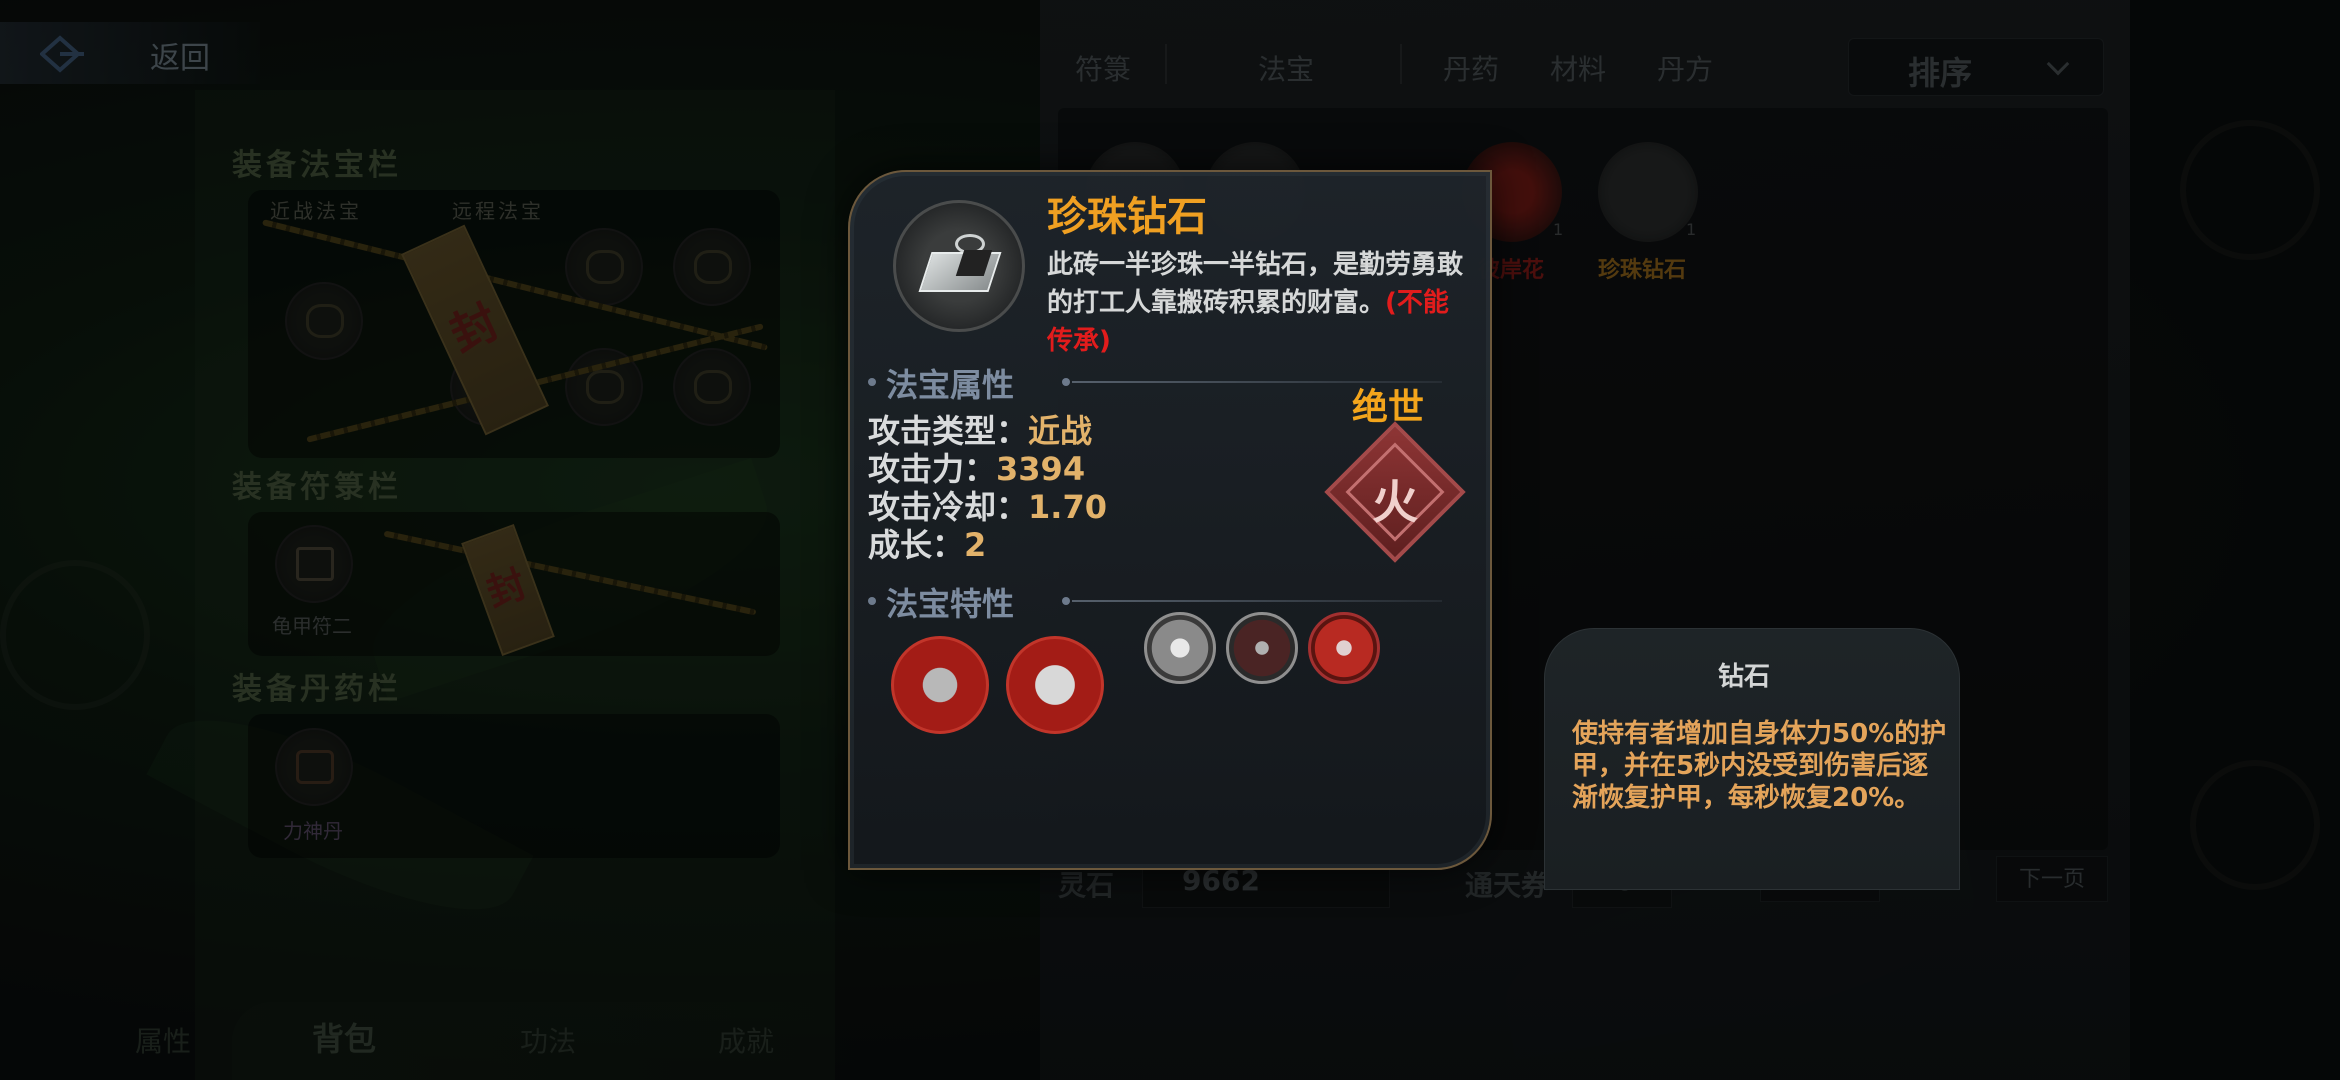 This screenshot has width=2340, height=1080. Describe the element at coordinates (1344, 648) in the screenshot. I see `slash-trait-icon` at that location.